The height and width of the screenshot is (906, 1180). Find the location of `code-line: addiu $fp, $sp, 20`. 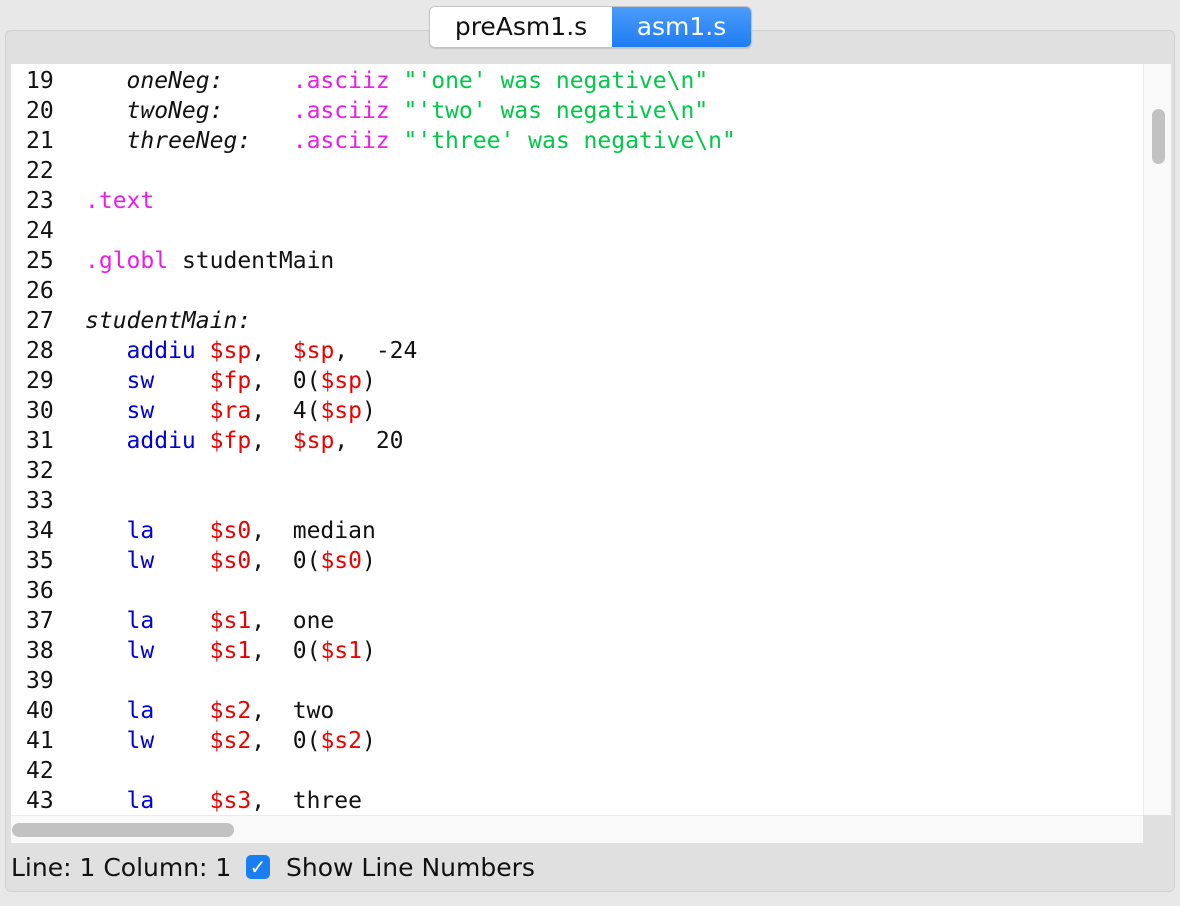

code-line: addiu $fp, $sp, 20 is located at coordinates (244, 441).